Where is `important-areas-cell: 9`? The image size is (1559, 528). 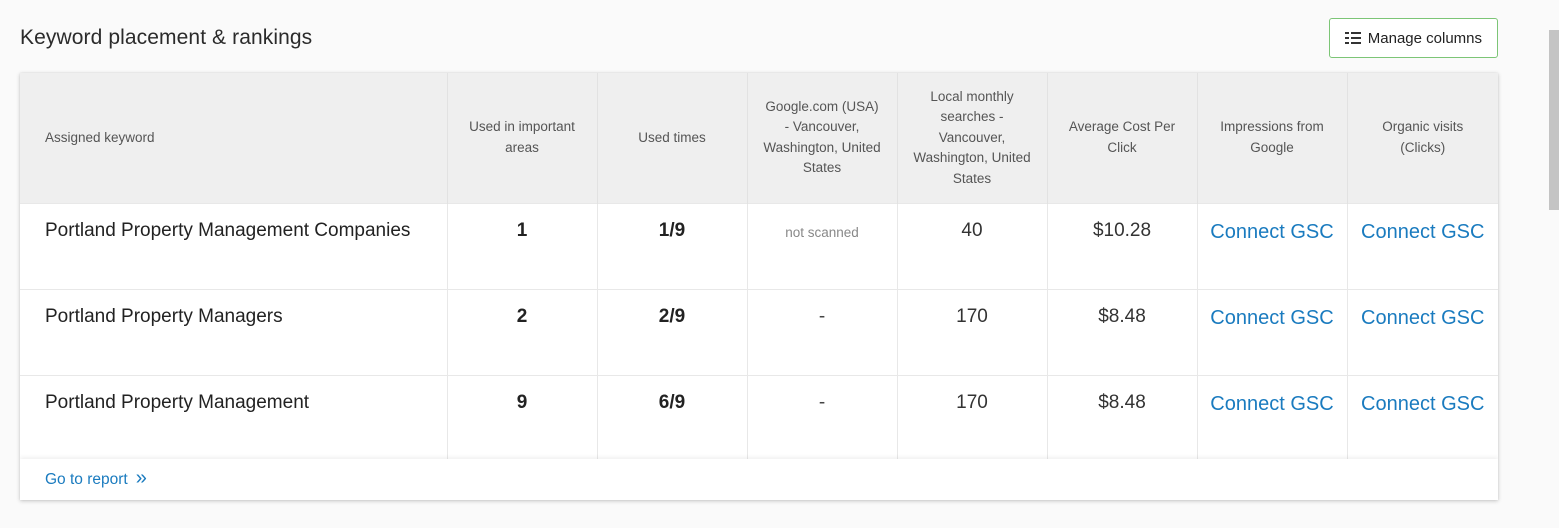 important-areas-cell: 9 is located at coordinates (522, 418).